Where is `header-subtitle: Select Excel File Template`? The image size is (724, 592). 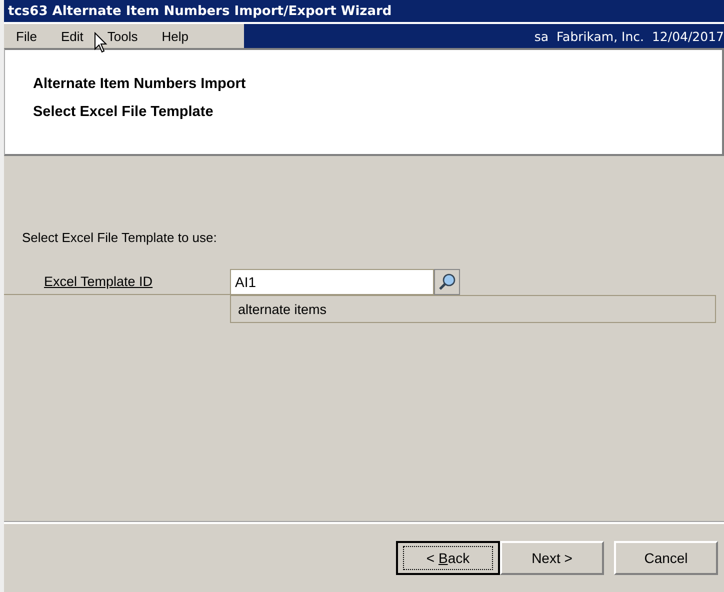 header-subtitle: Select Excel File Template is located at coordinates (123, 112).